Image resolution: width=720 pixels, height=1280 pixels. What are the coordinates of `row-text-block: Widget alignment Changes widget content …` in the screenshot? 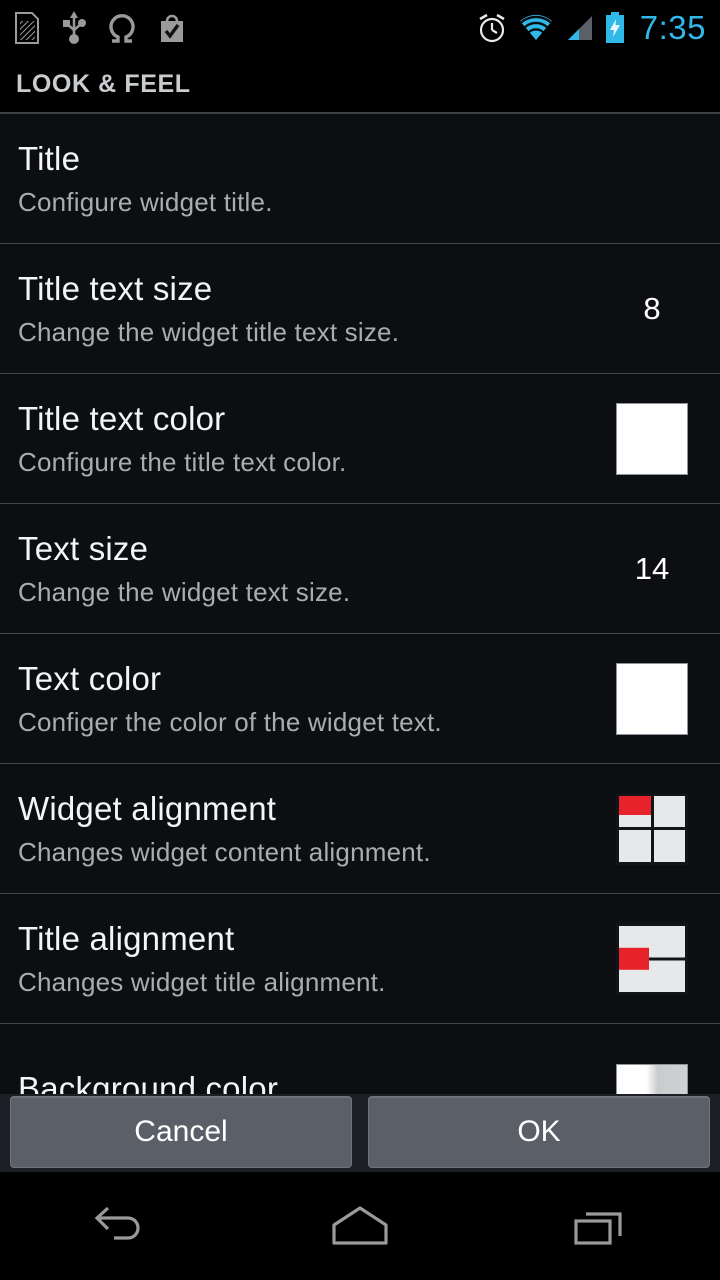 It's located at (302, 829).